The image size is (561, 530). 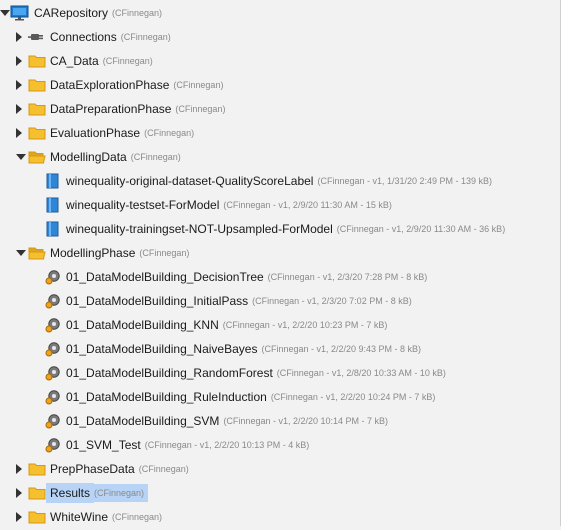 I want to click on tree-node-label: EvaluationPhase, so click(x=95, y=133).